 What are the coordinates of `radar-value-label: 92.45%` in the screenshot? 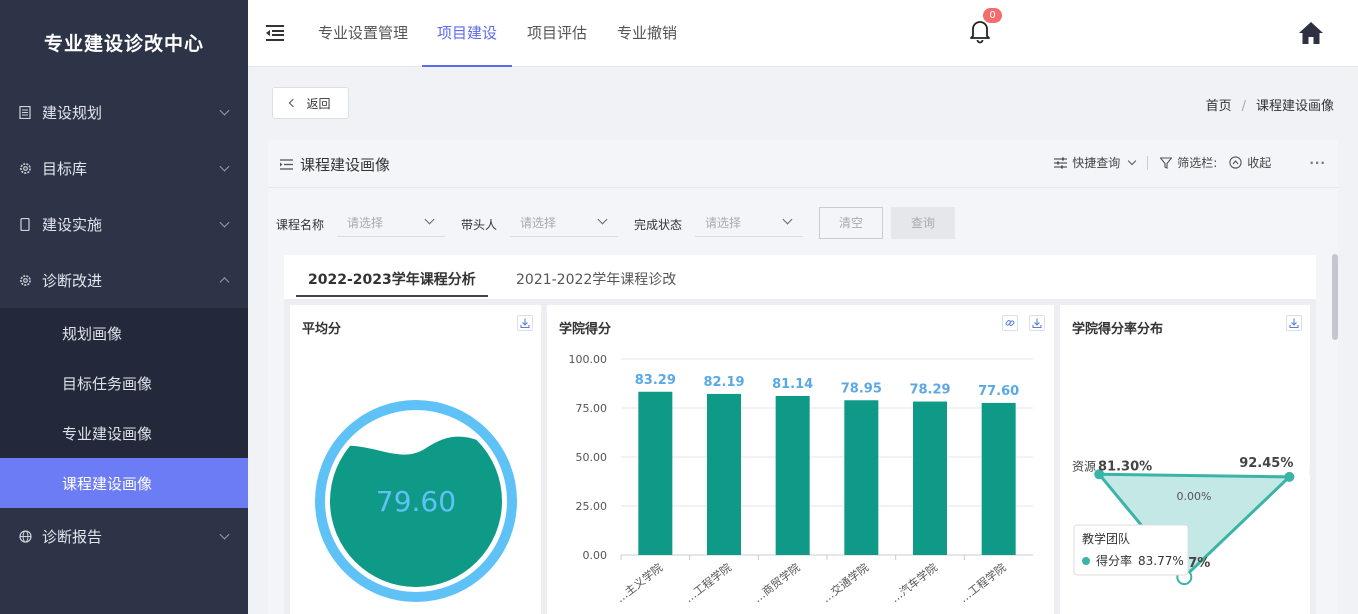 It's located at (1266, 463).